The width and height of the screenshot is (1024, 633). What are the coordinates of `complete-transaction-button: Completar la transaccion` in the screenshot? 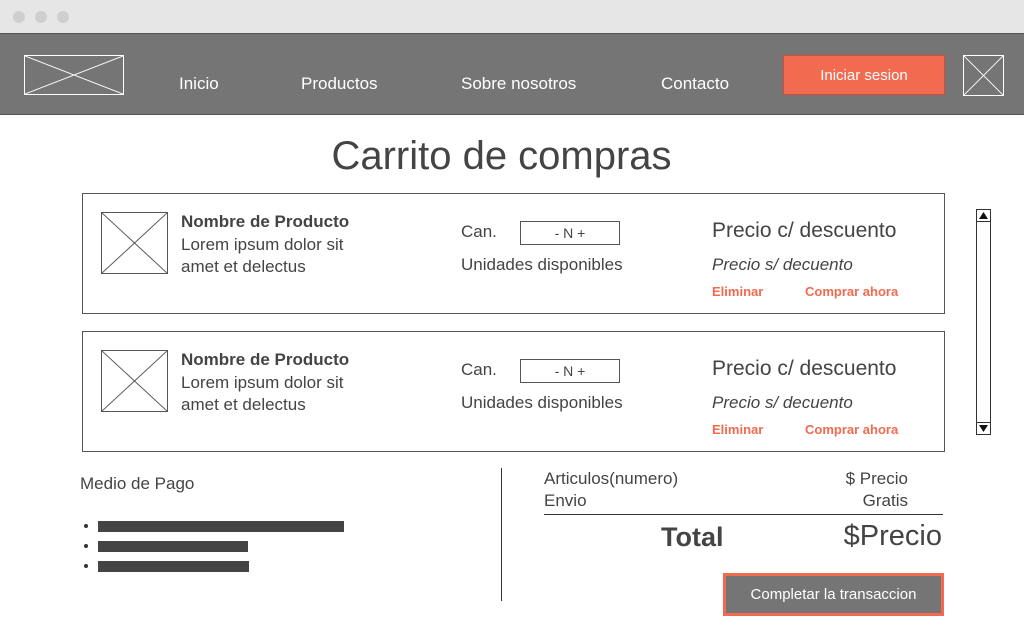 It's located at (833, 594).